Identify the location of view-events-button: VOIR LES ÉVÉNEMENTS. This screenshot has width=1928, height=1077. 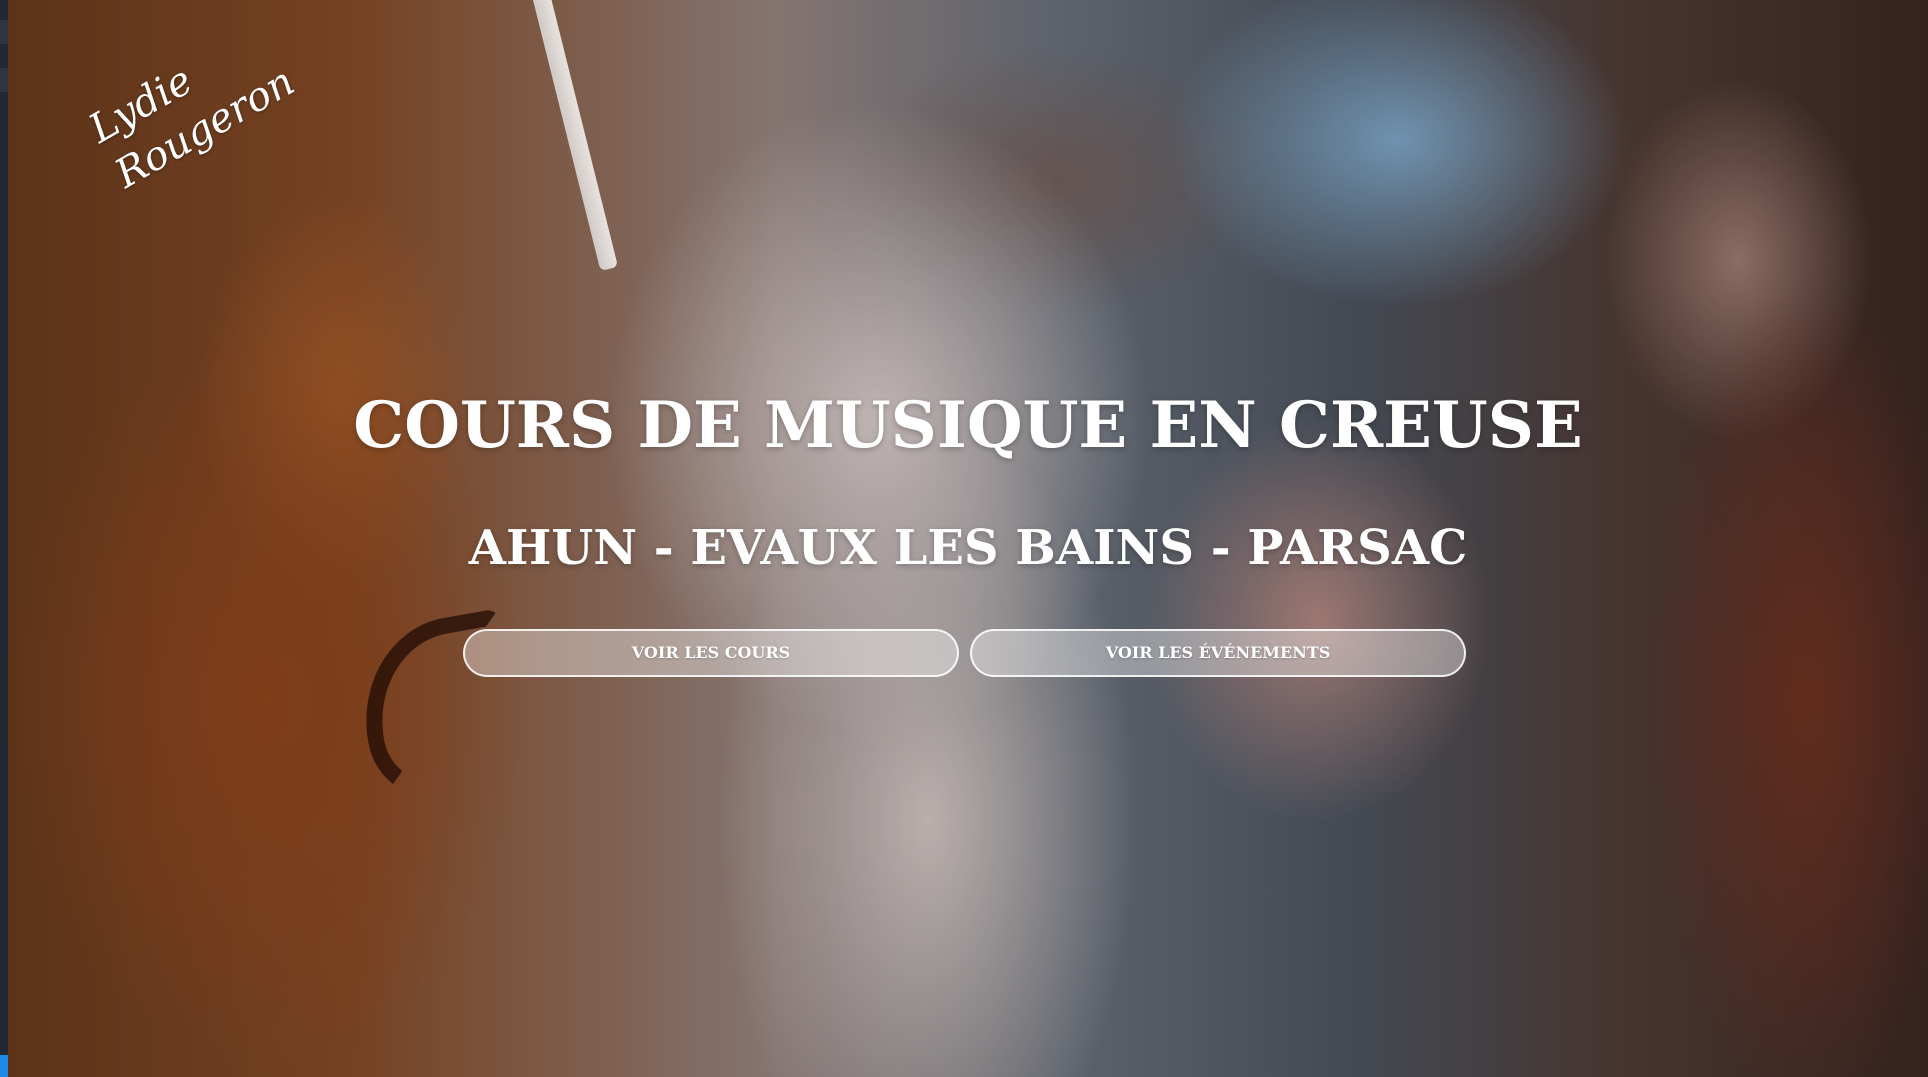
(1218, 653).